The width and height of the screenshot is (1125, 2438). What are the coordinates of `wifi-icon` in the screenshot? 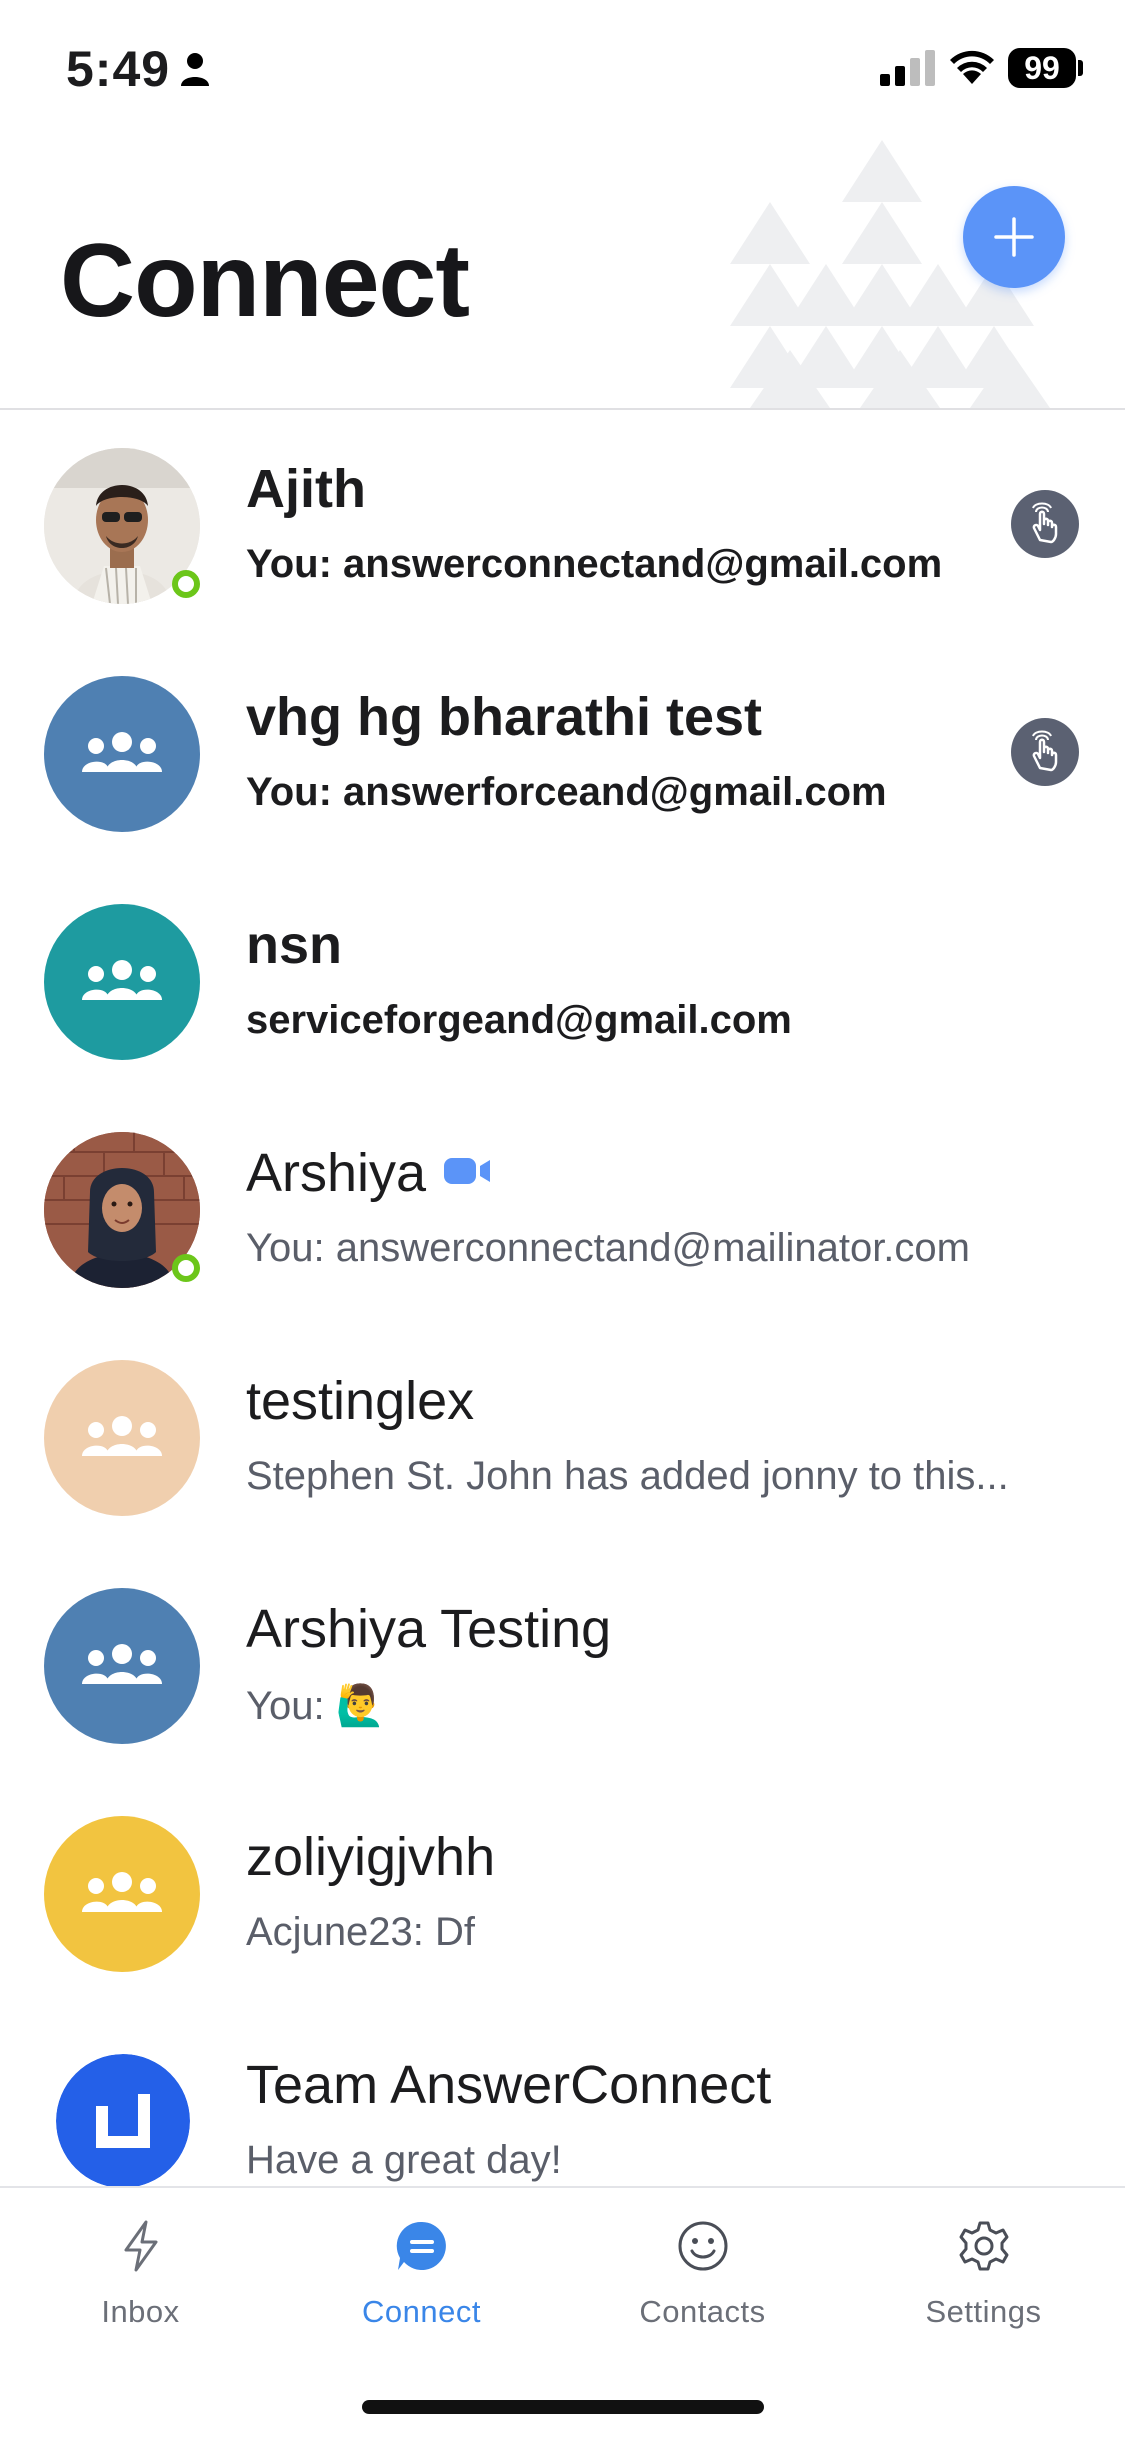 It's located at (972, 67).